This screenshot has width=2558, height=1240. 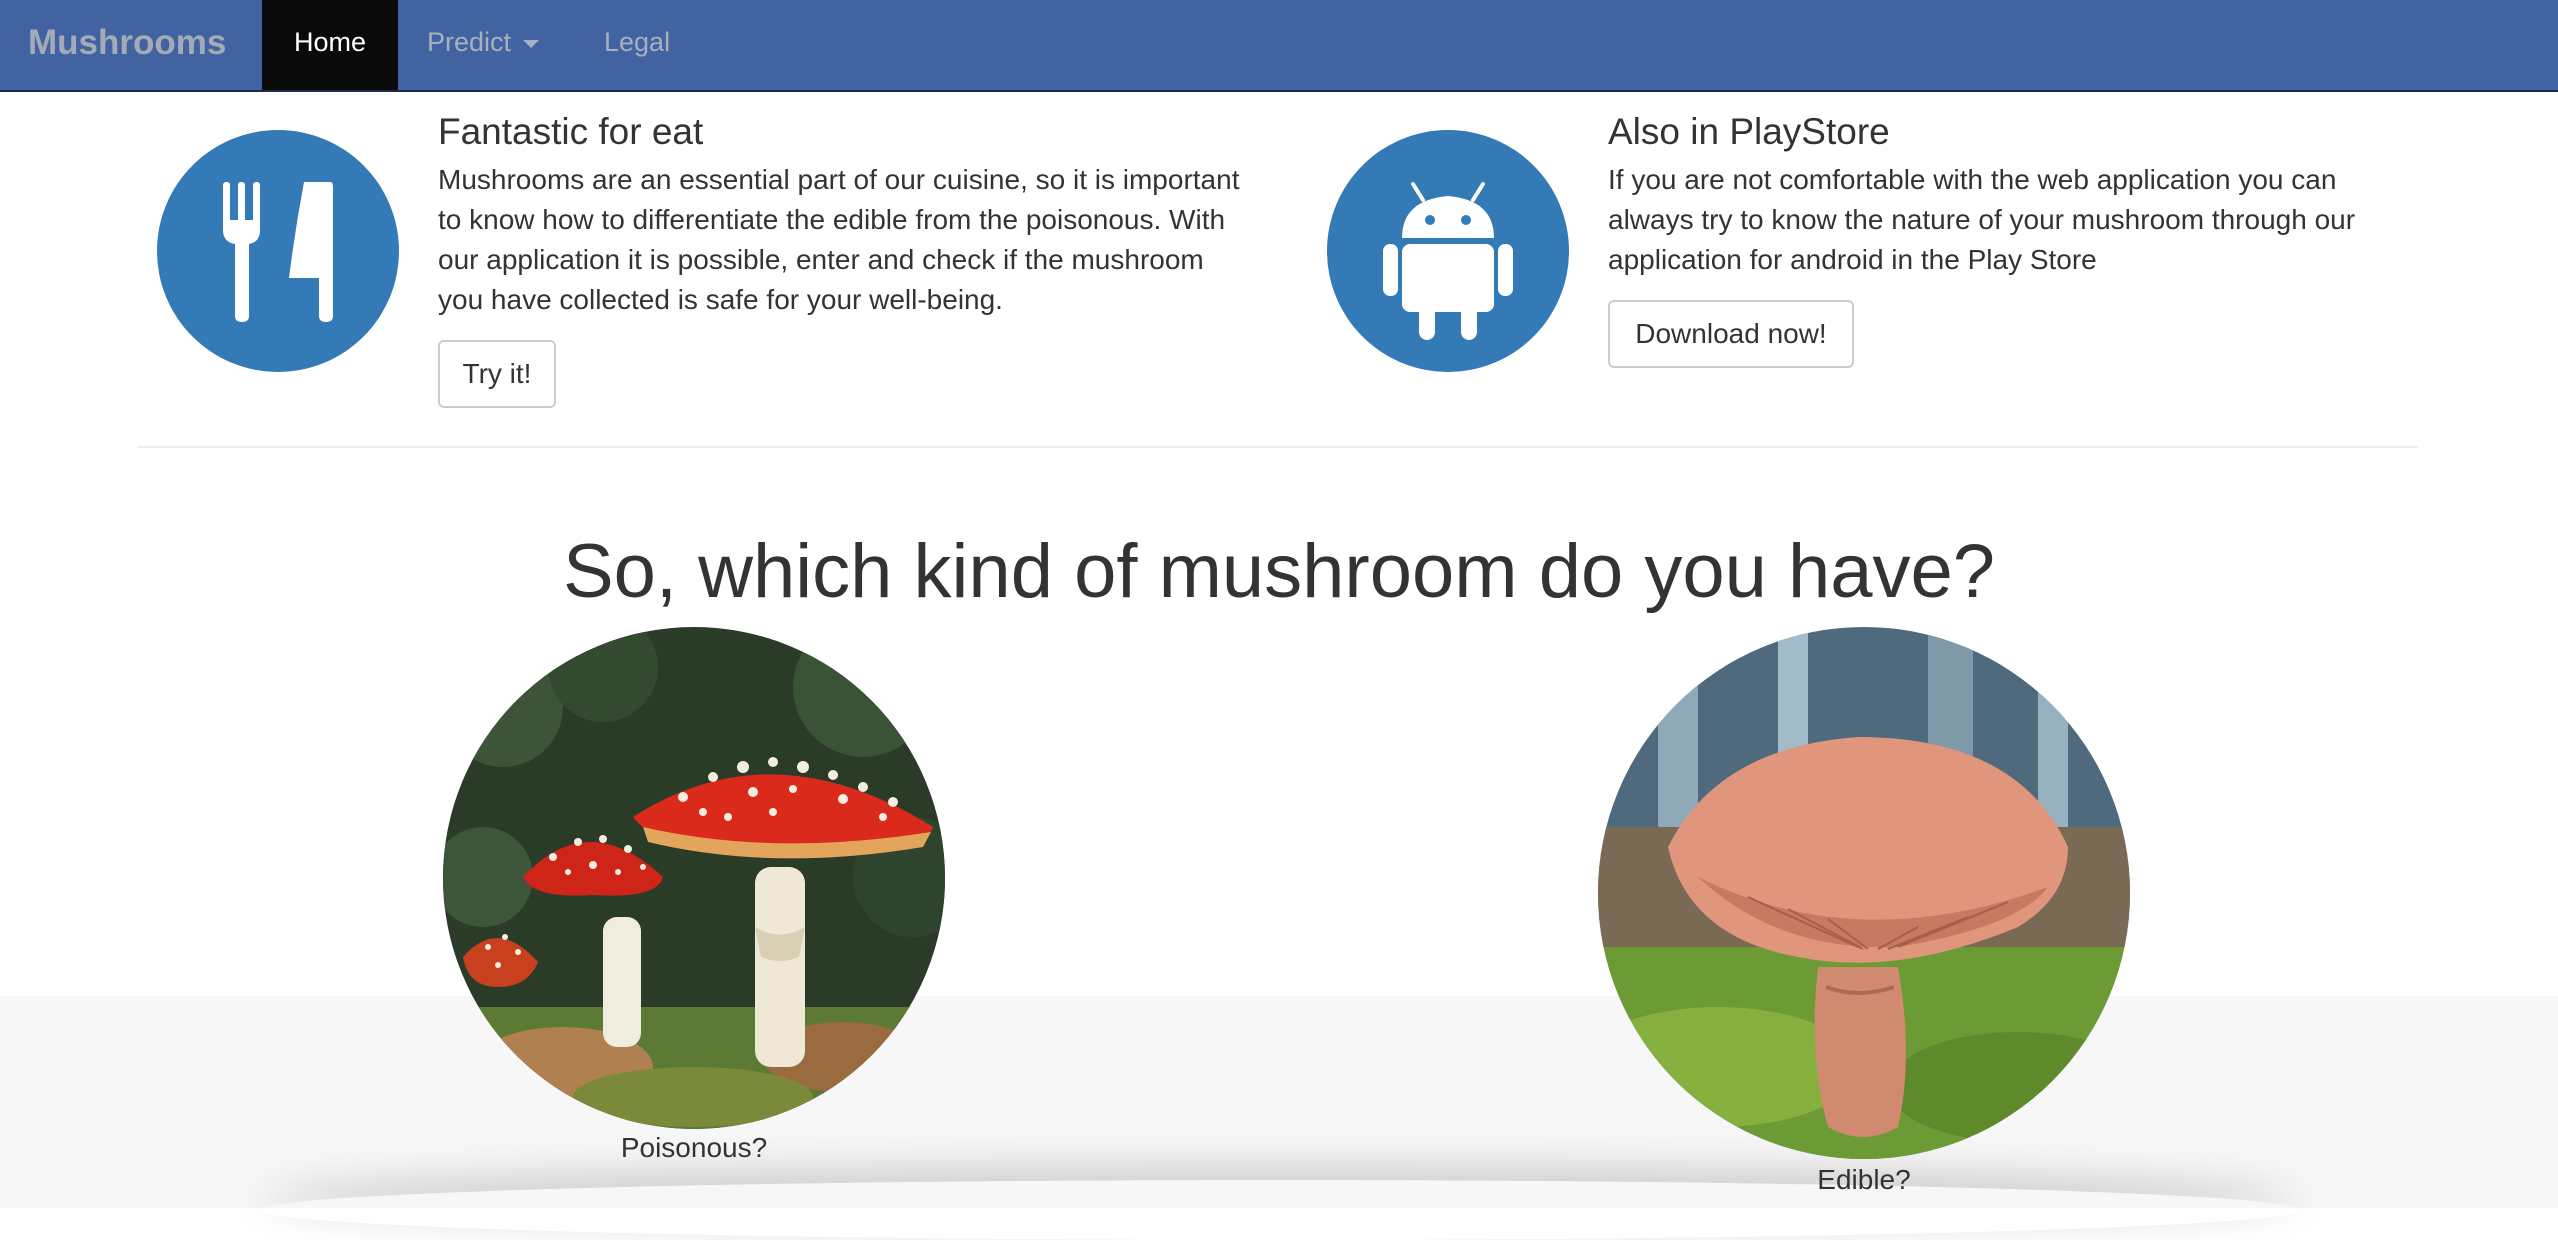 What do you see at coordinates (1731, 334) in the screenshot?
I see `download-now-button: Download now!` at bounding box center [1731, 334].